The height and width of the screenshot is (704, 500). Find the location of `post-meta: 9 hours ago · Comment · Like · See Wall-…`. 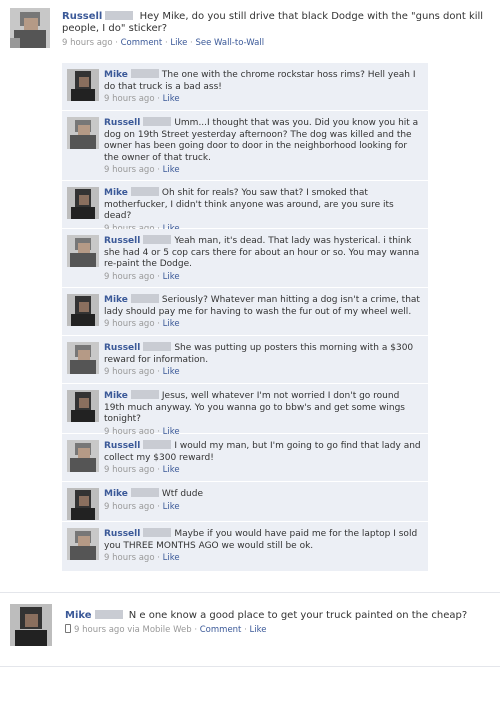

post-meta: 9 hours ago · Comment · Like · See Wall-… is located at coordinates (163, 43).